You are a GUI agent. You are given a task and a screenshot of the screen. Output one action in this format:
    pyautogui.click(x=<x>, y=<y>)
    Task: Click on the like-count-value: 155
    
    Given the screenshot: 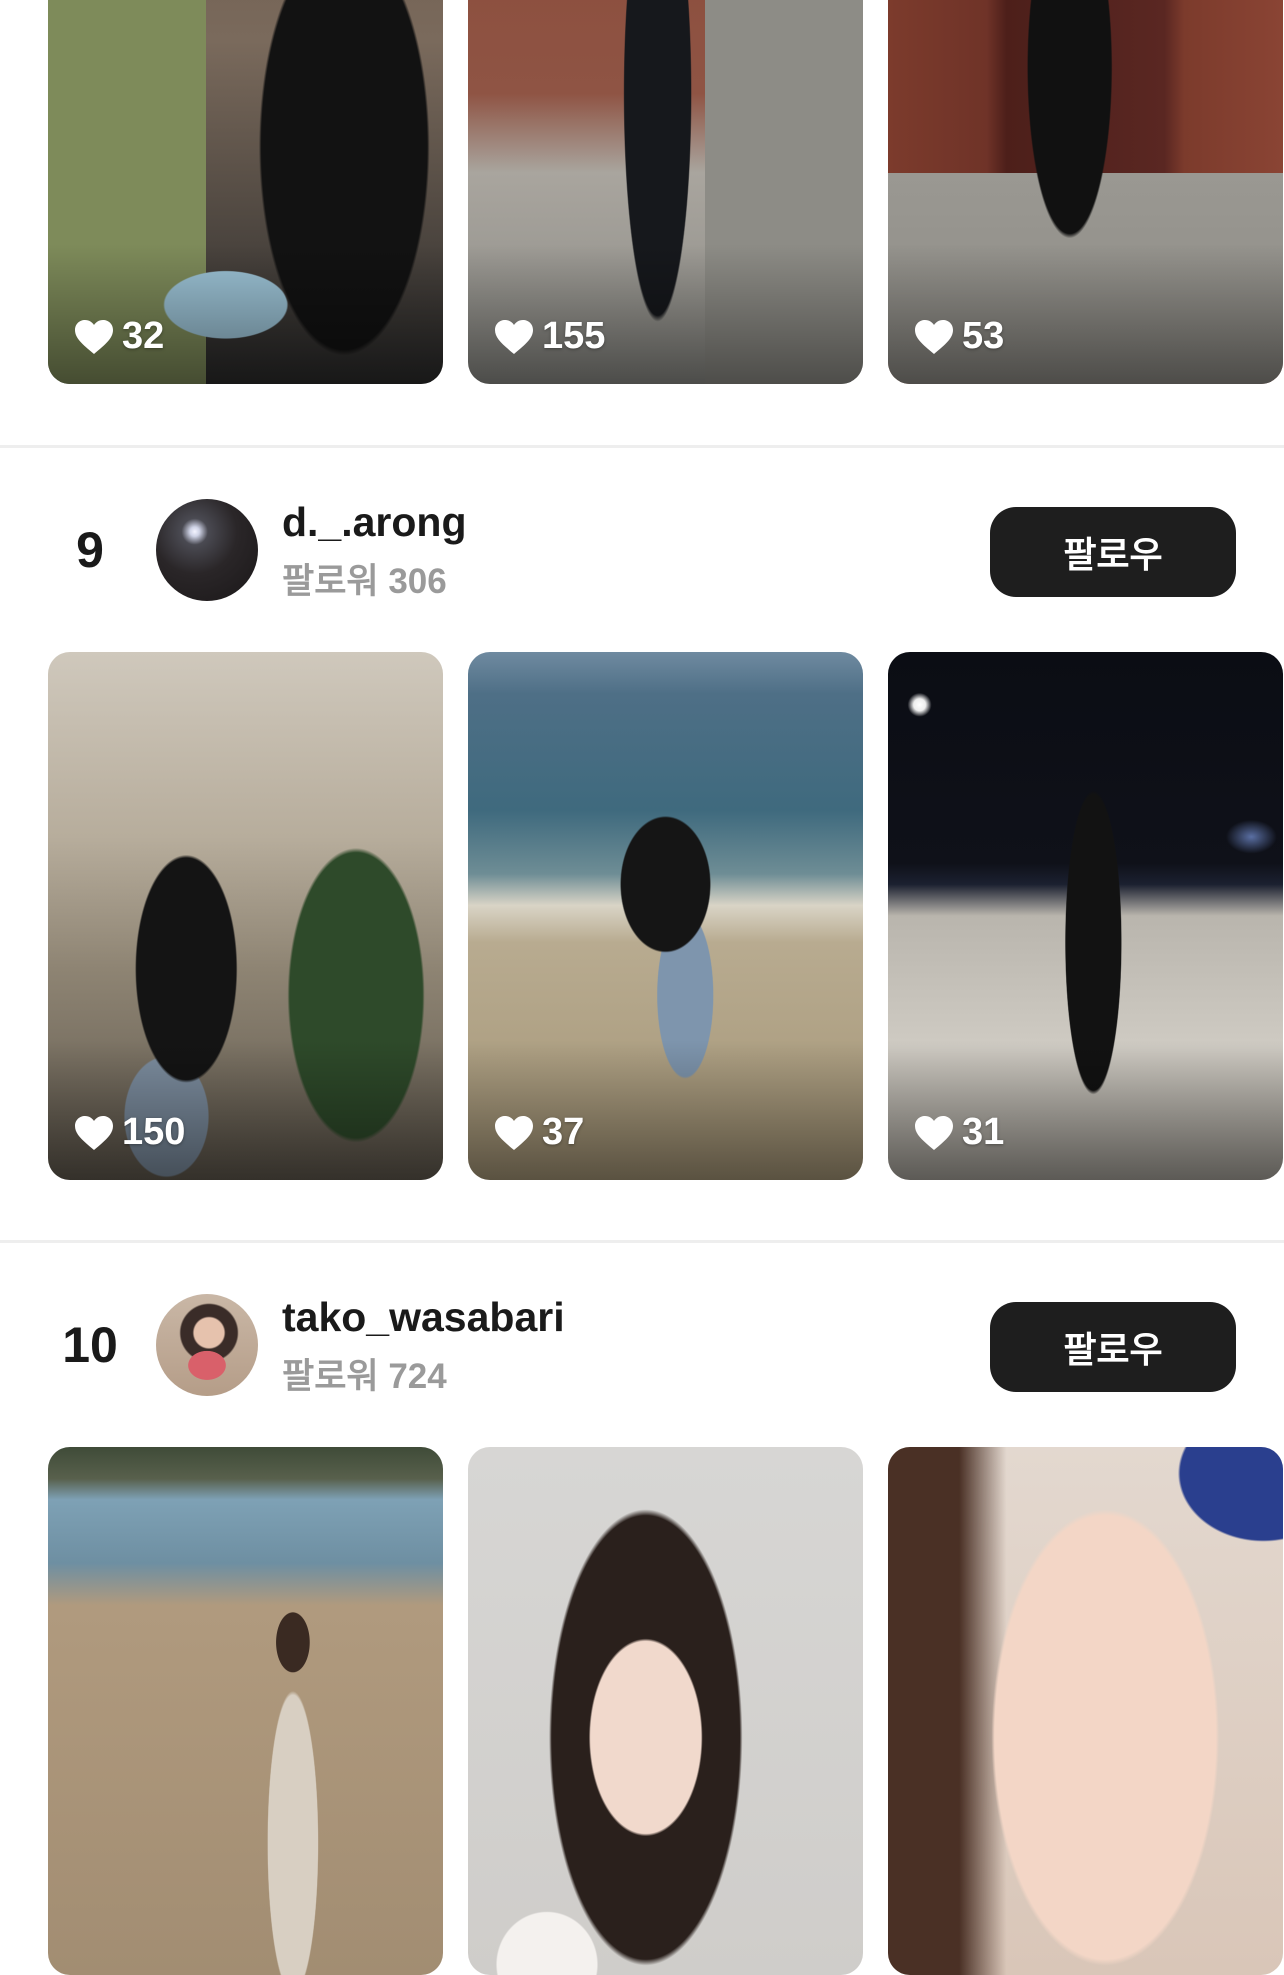 What is the action you would take?
    pyautogui.click(x=574, y=336)
    